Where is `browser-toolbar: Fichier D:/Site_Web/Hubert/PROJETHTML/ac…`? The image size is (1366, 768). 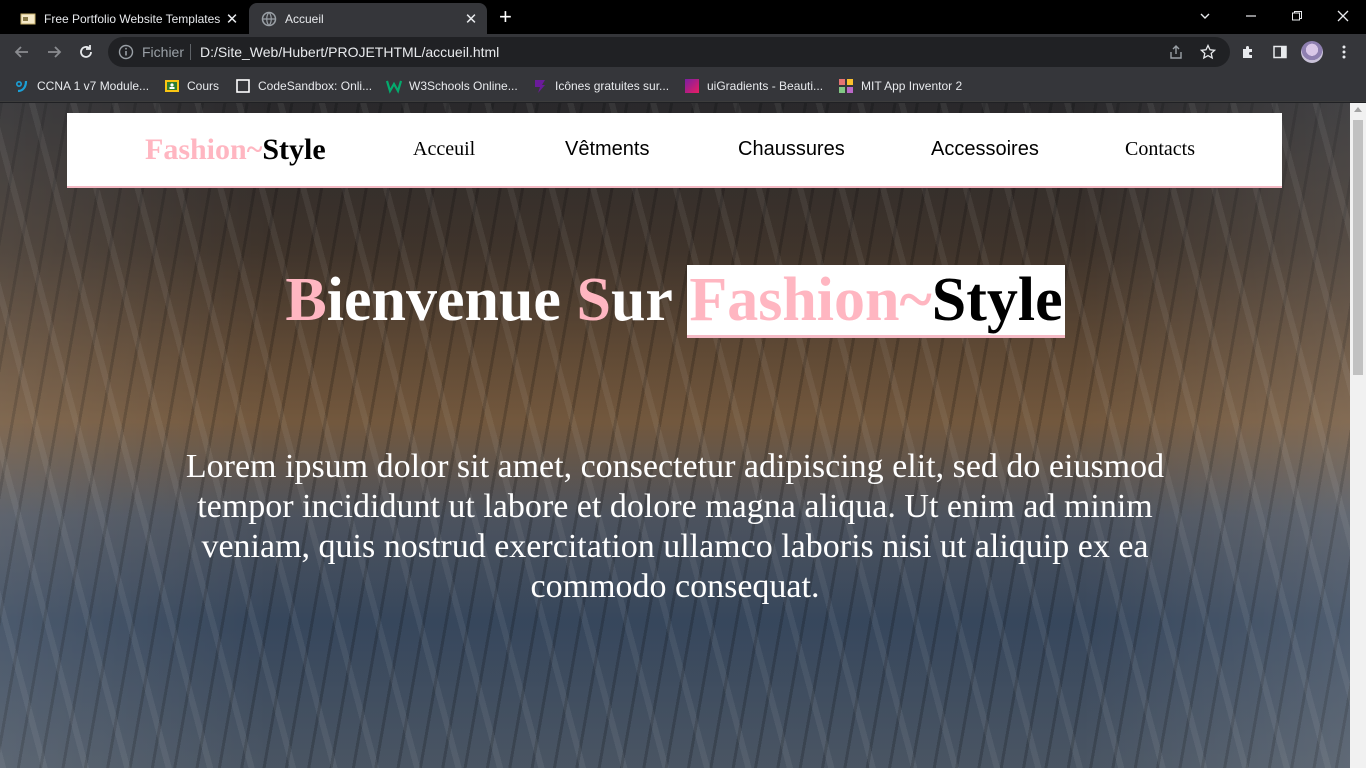
browser-toolbar: Fichier D:/Site_Web/Hubert/PROJETHTML/ac… is located at coordinates (683, 52).